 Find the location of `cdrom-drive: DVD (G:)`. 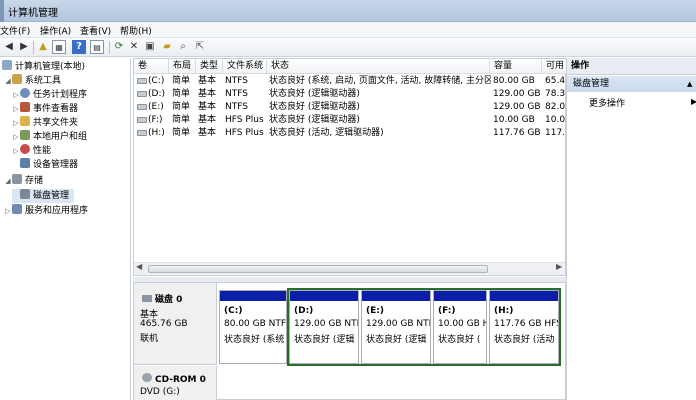

cdrom-drive: DVD (G:) is located at coordinates (160, 392).